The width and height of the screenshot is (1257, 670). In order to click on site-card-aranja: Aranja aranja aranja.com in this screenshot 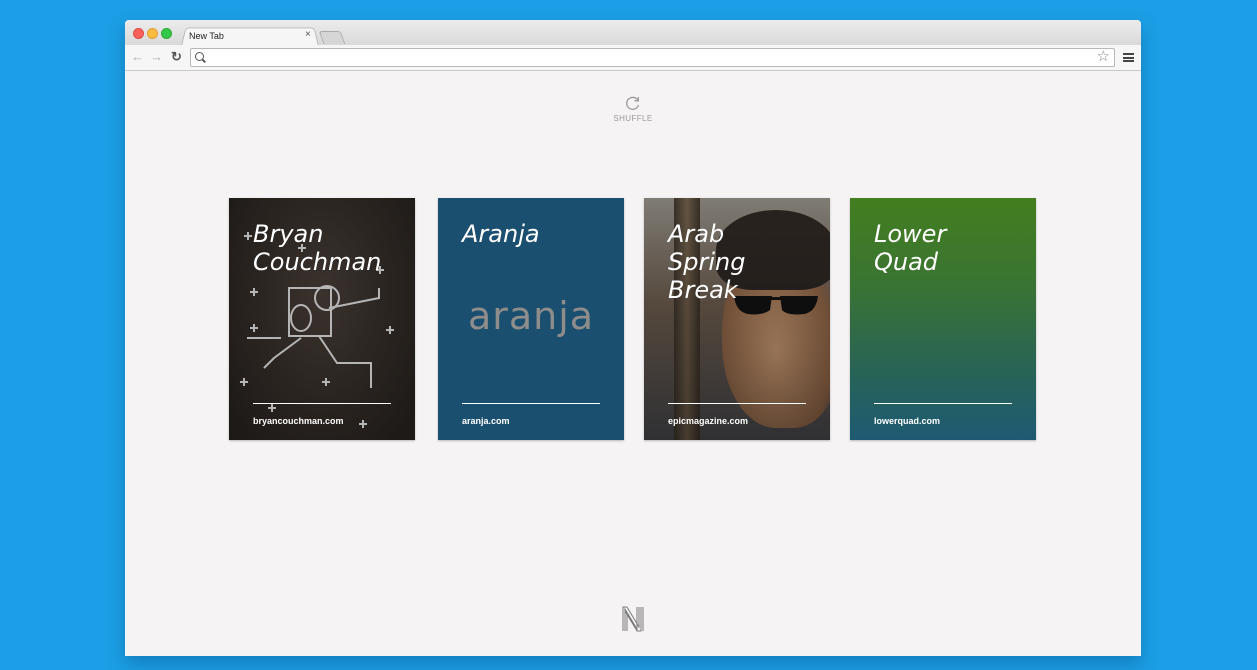, I will do `click(531, 319)`.